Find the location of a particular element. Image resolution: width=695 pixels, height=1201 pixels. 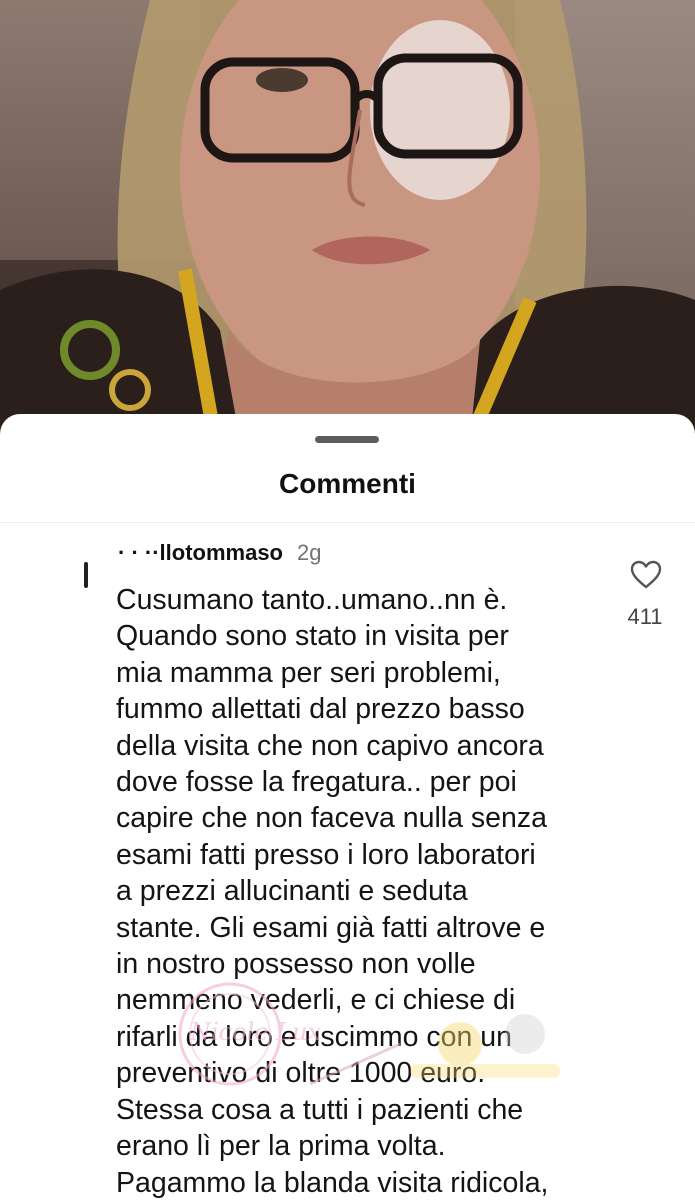

comment-header: · · ··llotommaso 2g is located at coordinates (219, 554).